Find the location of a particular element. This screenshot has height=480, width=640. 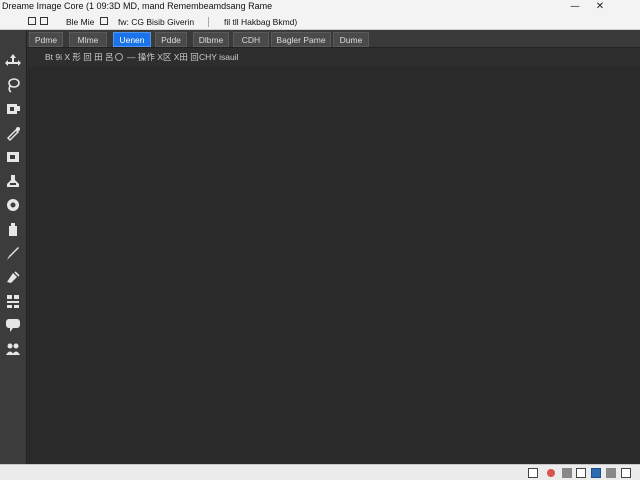

options-bar: Bt 9i X 形 回 田 呂 — 操作 X区 X田 回 CHY isauil is located at coordinates (333, 57).